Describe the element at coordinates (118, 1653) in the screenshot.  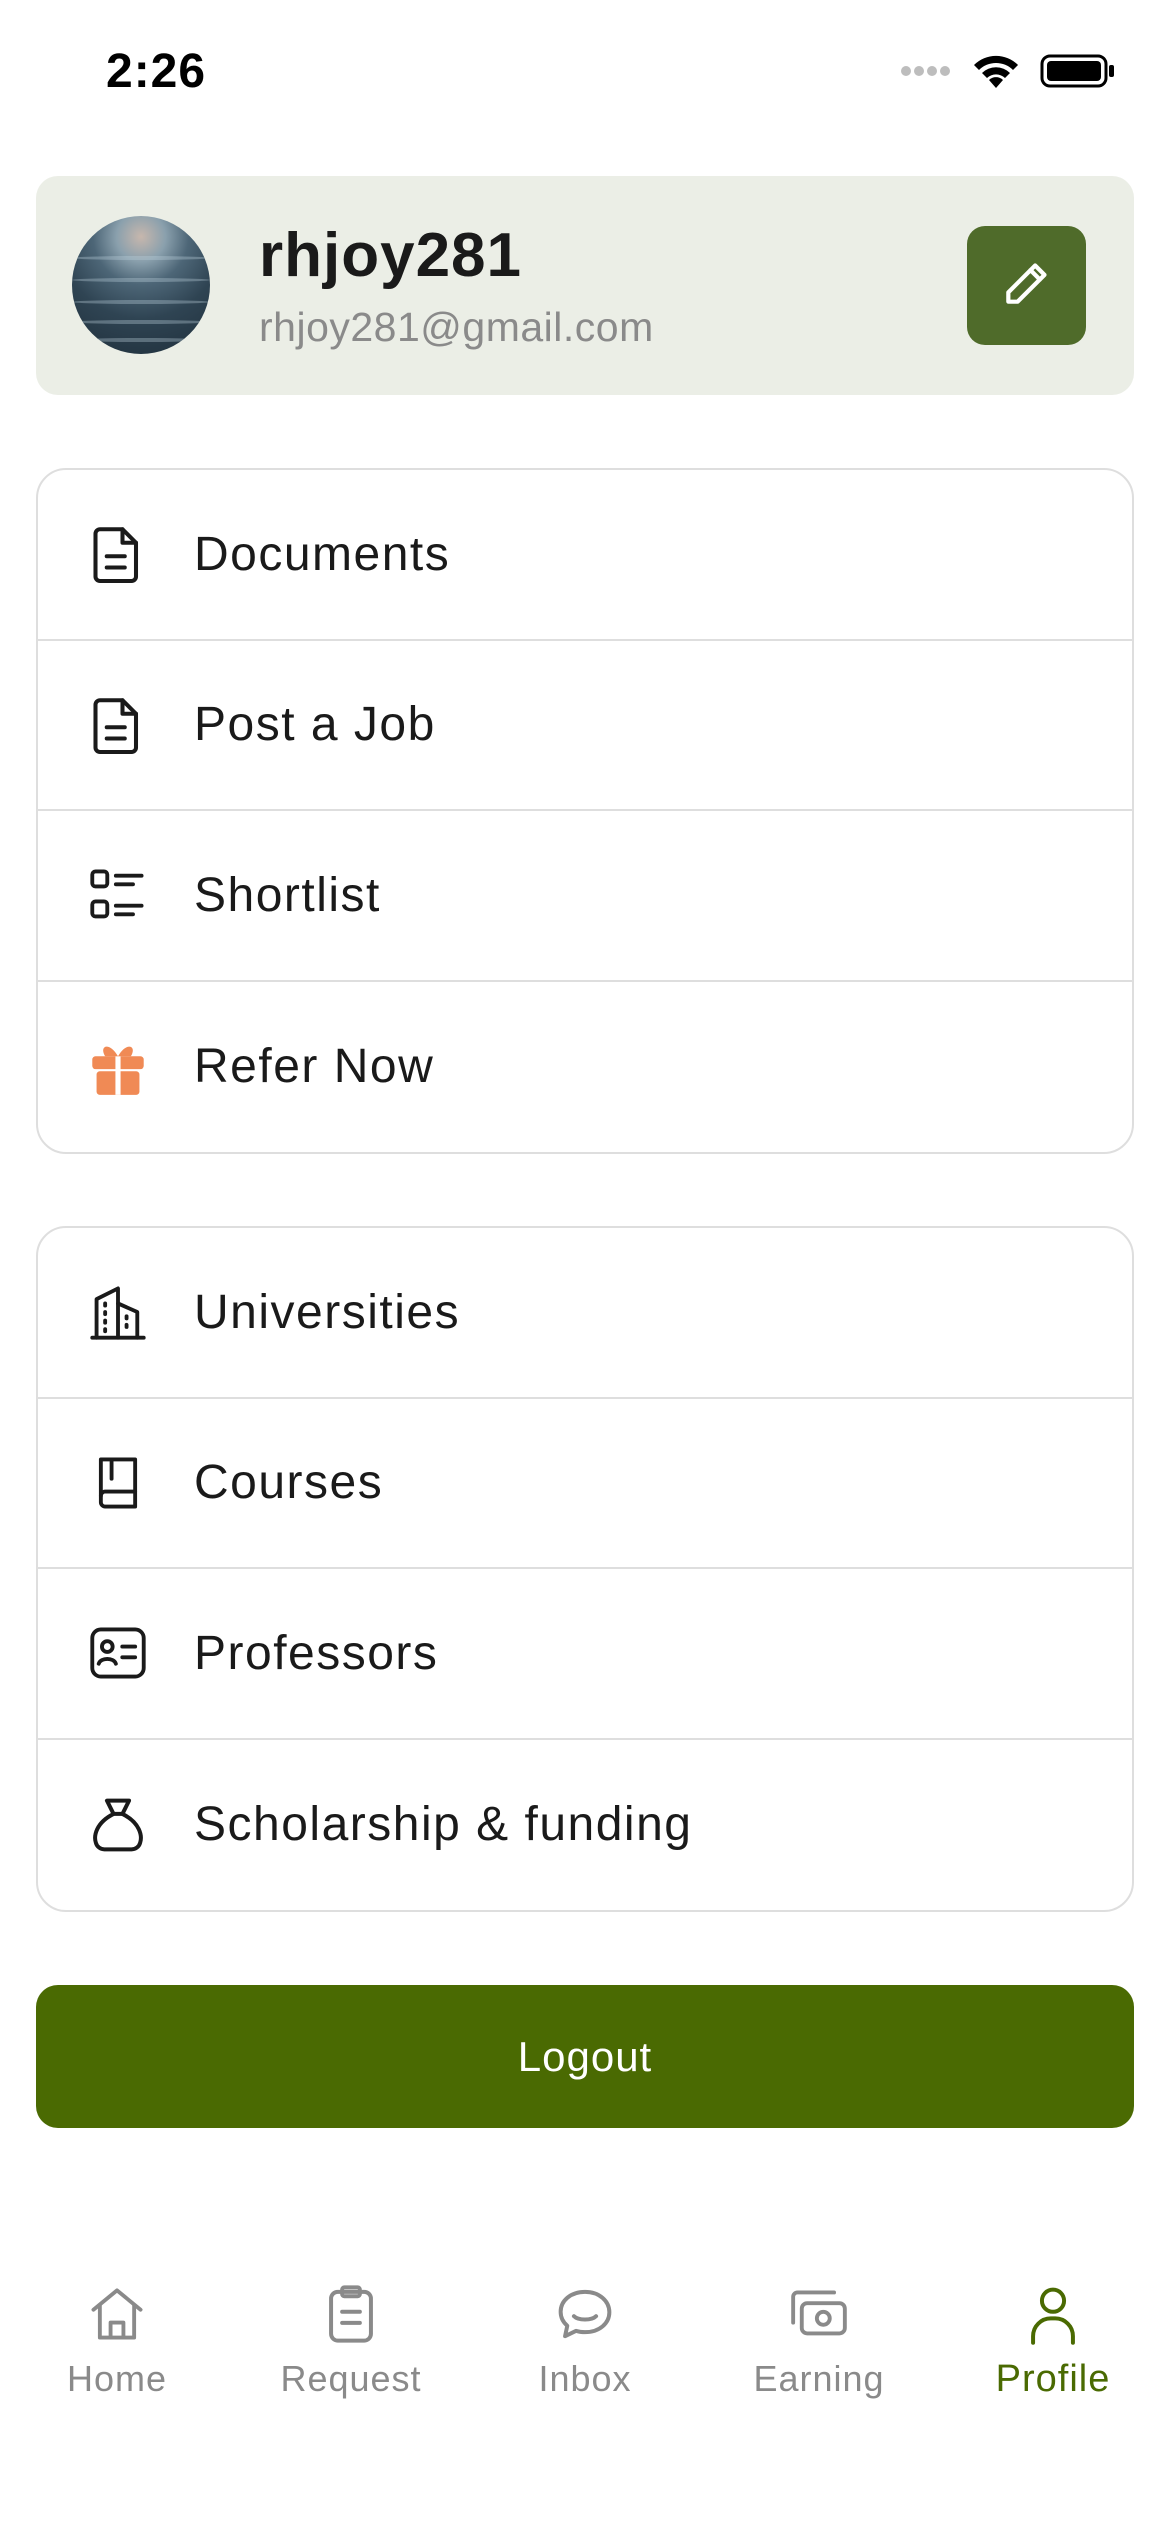
I see `id-card-icon` at that location.